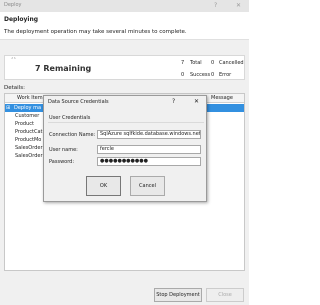 This screenshot has width=320, height=305. What do you see at coordinates (13, 5) in the screenshot?
I see `window-title: Deploy` at bounding box center [13, 5].